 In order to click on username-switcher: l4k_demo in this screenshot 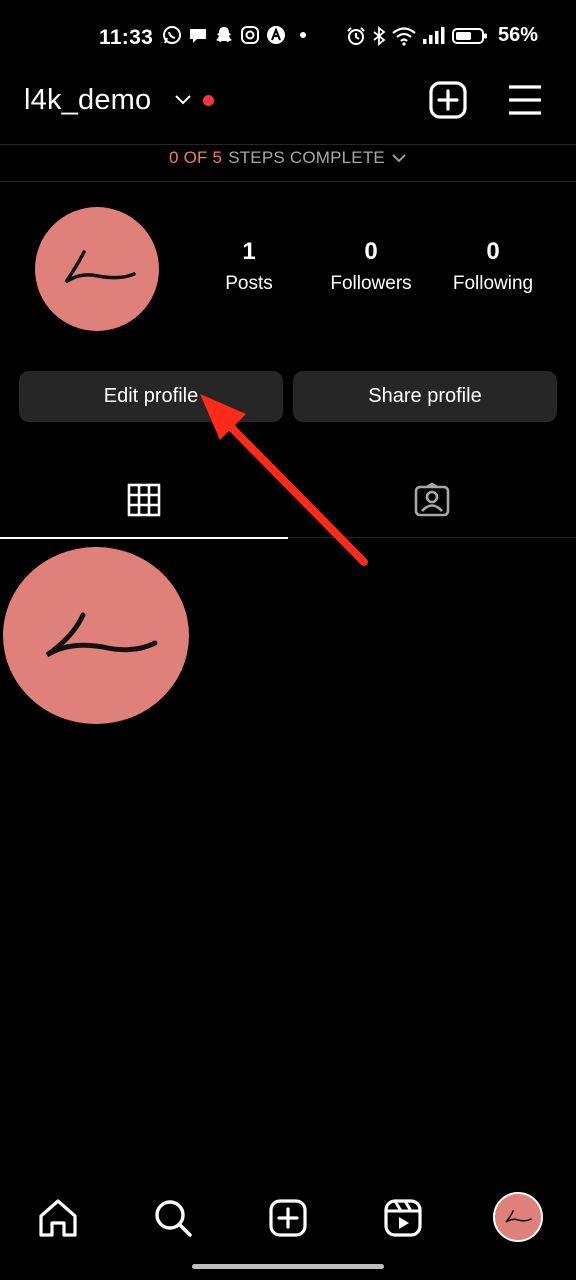, I will do `click(87, 100)`.